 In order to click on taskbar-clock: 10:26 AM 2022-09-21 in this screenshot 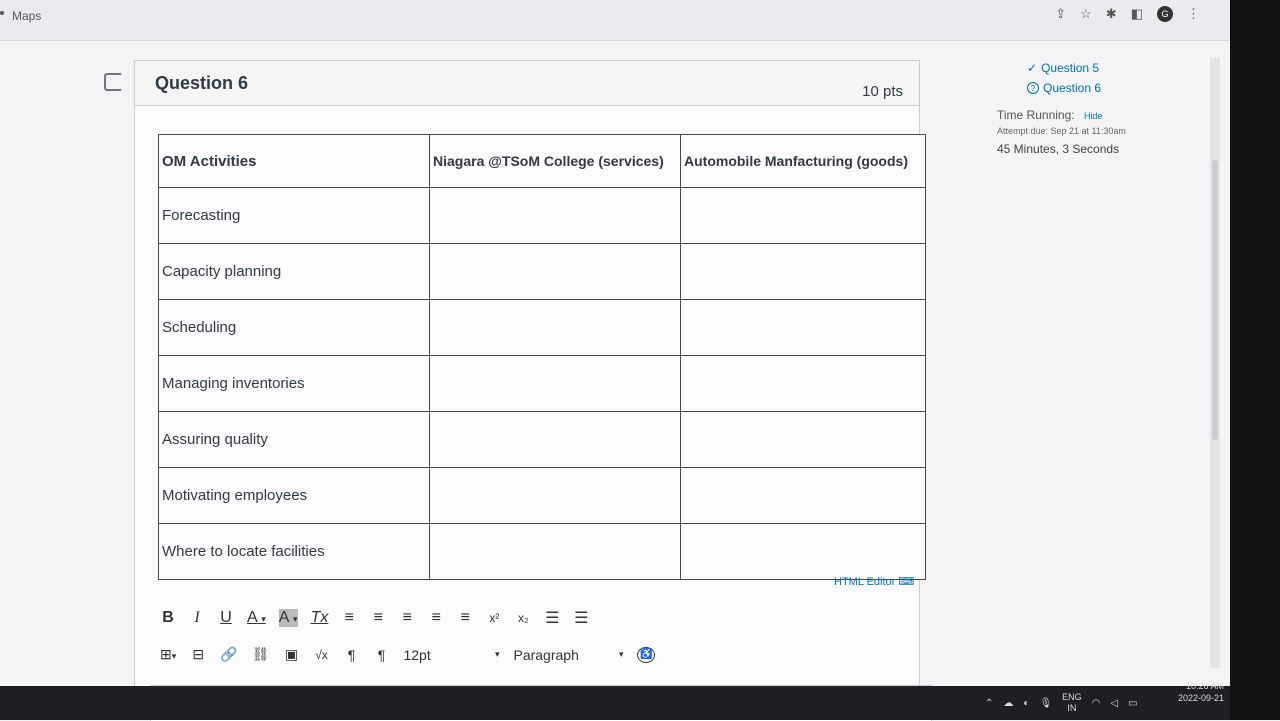, I will do `click(1201, 692)`.